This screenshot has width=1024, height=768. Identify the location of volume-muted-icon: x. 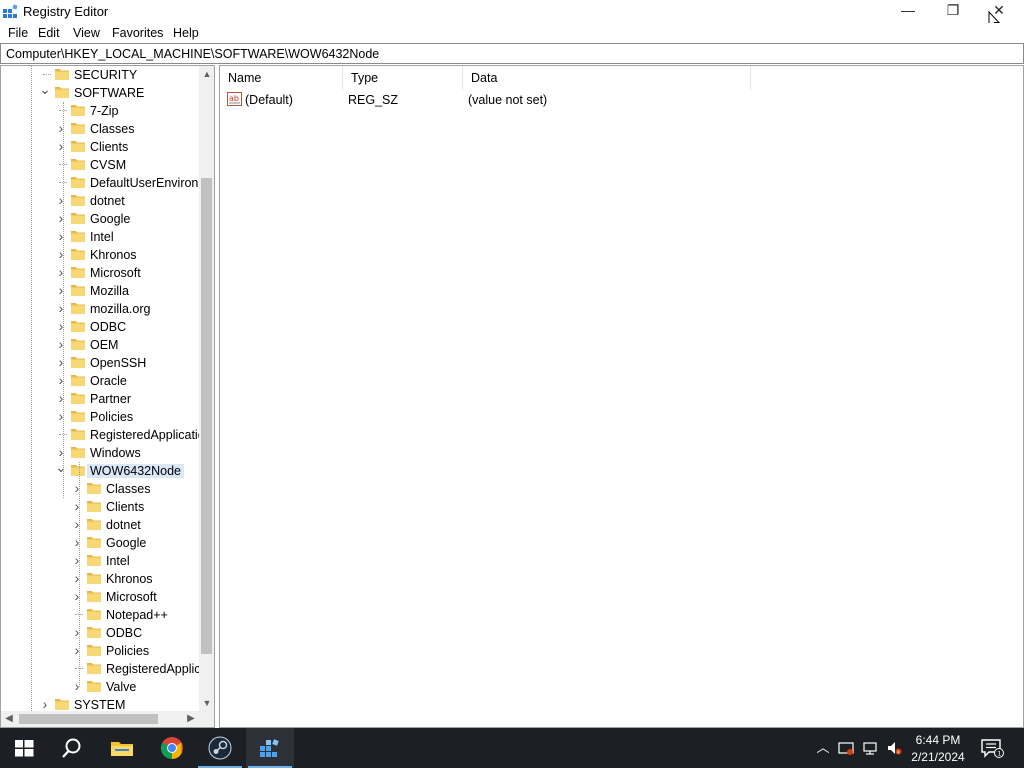
(894, 748).